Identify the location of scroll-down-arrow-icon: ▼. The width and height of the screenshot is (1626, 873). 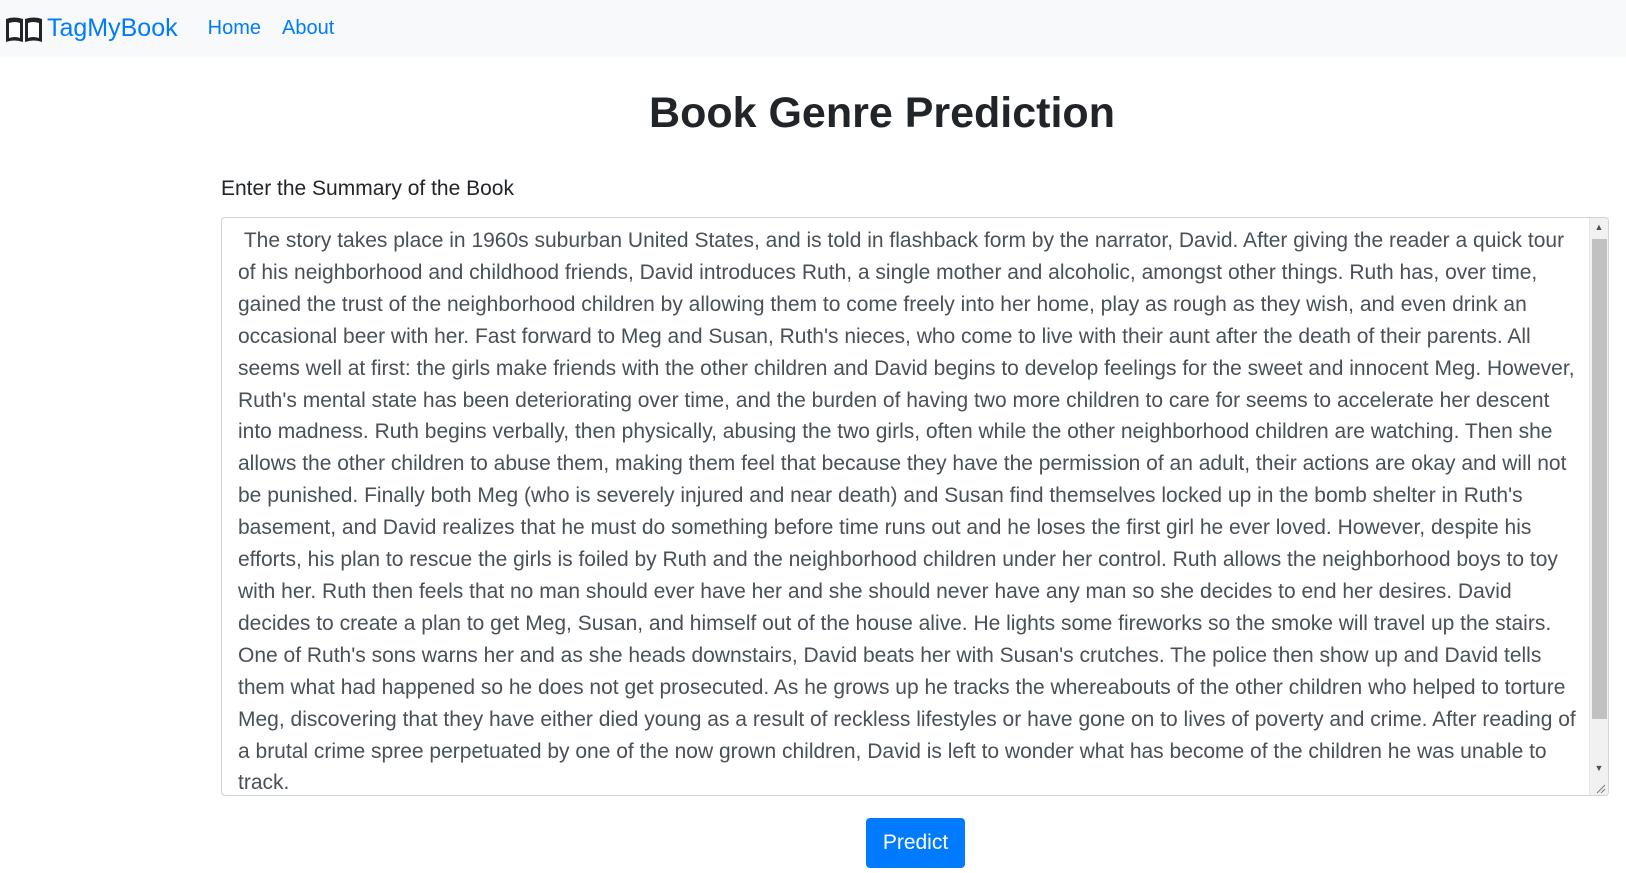
(1599, 768).